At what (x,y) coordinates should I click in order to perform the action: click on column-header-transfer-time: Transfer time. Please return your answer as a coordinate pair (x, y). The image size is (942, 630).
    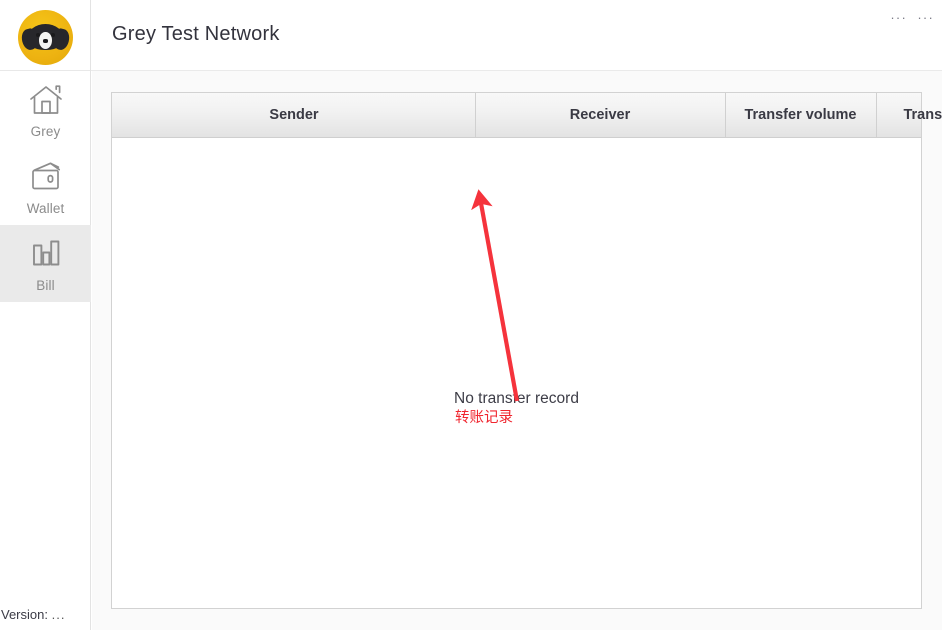
    Looking at the image, I should click on (909, 115).